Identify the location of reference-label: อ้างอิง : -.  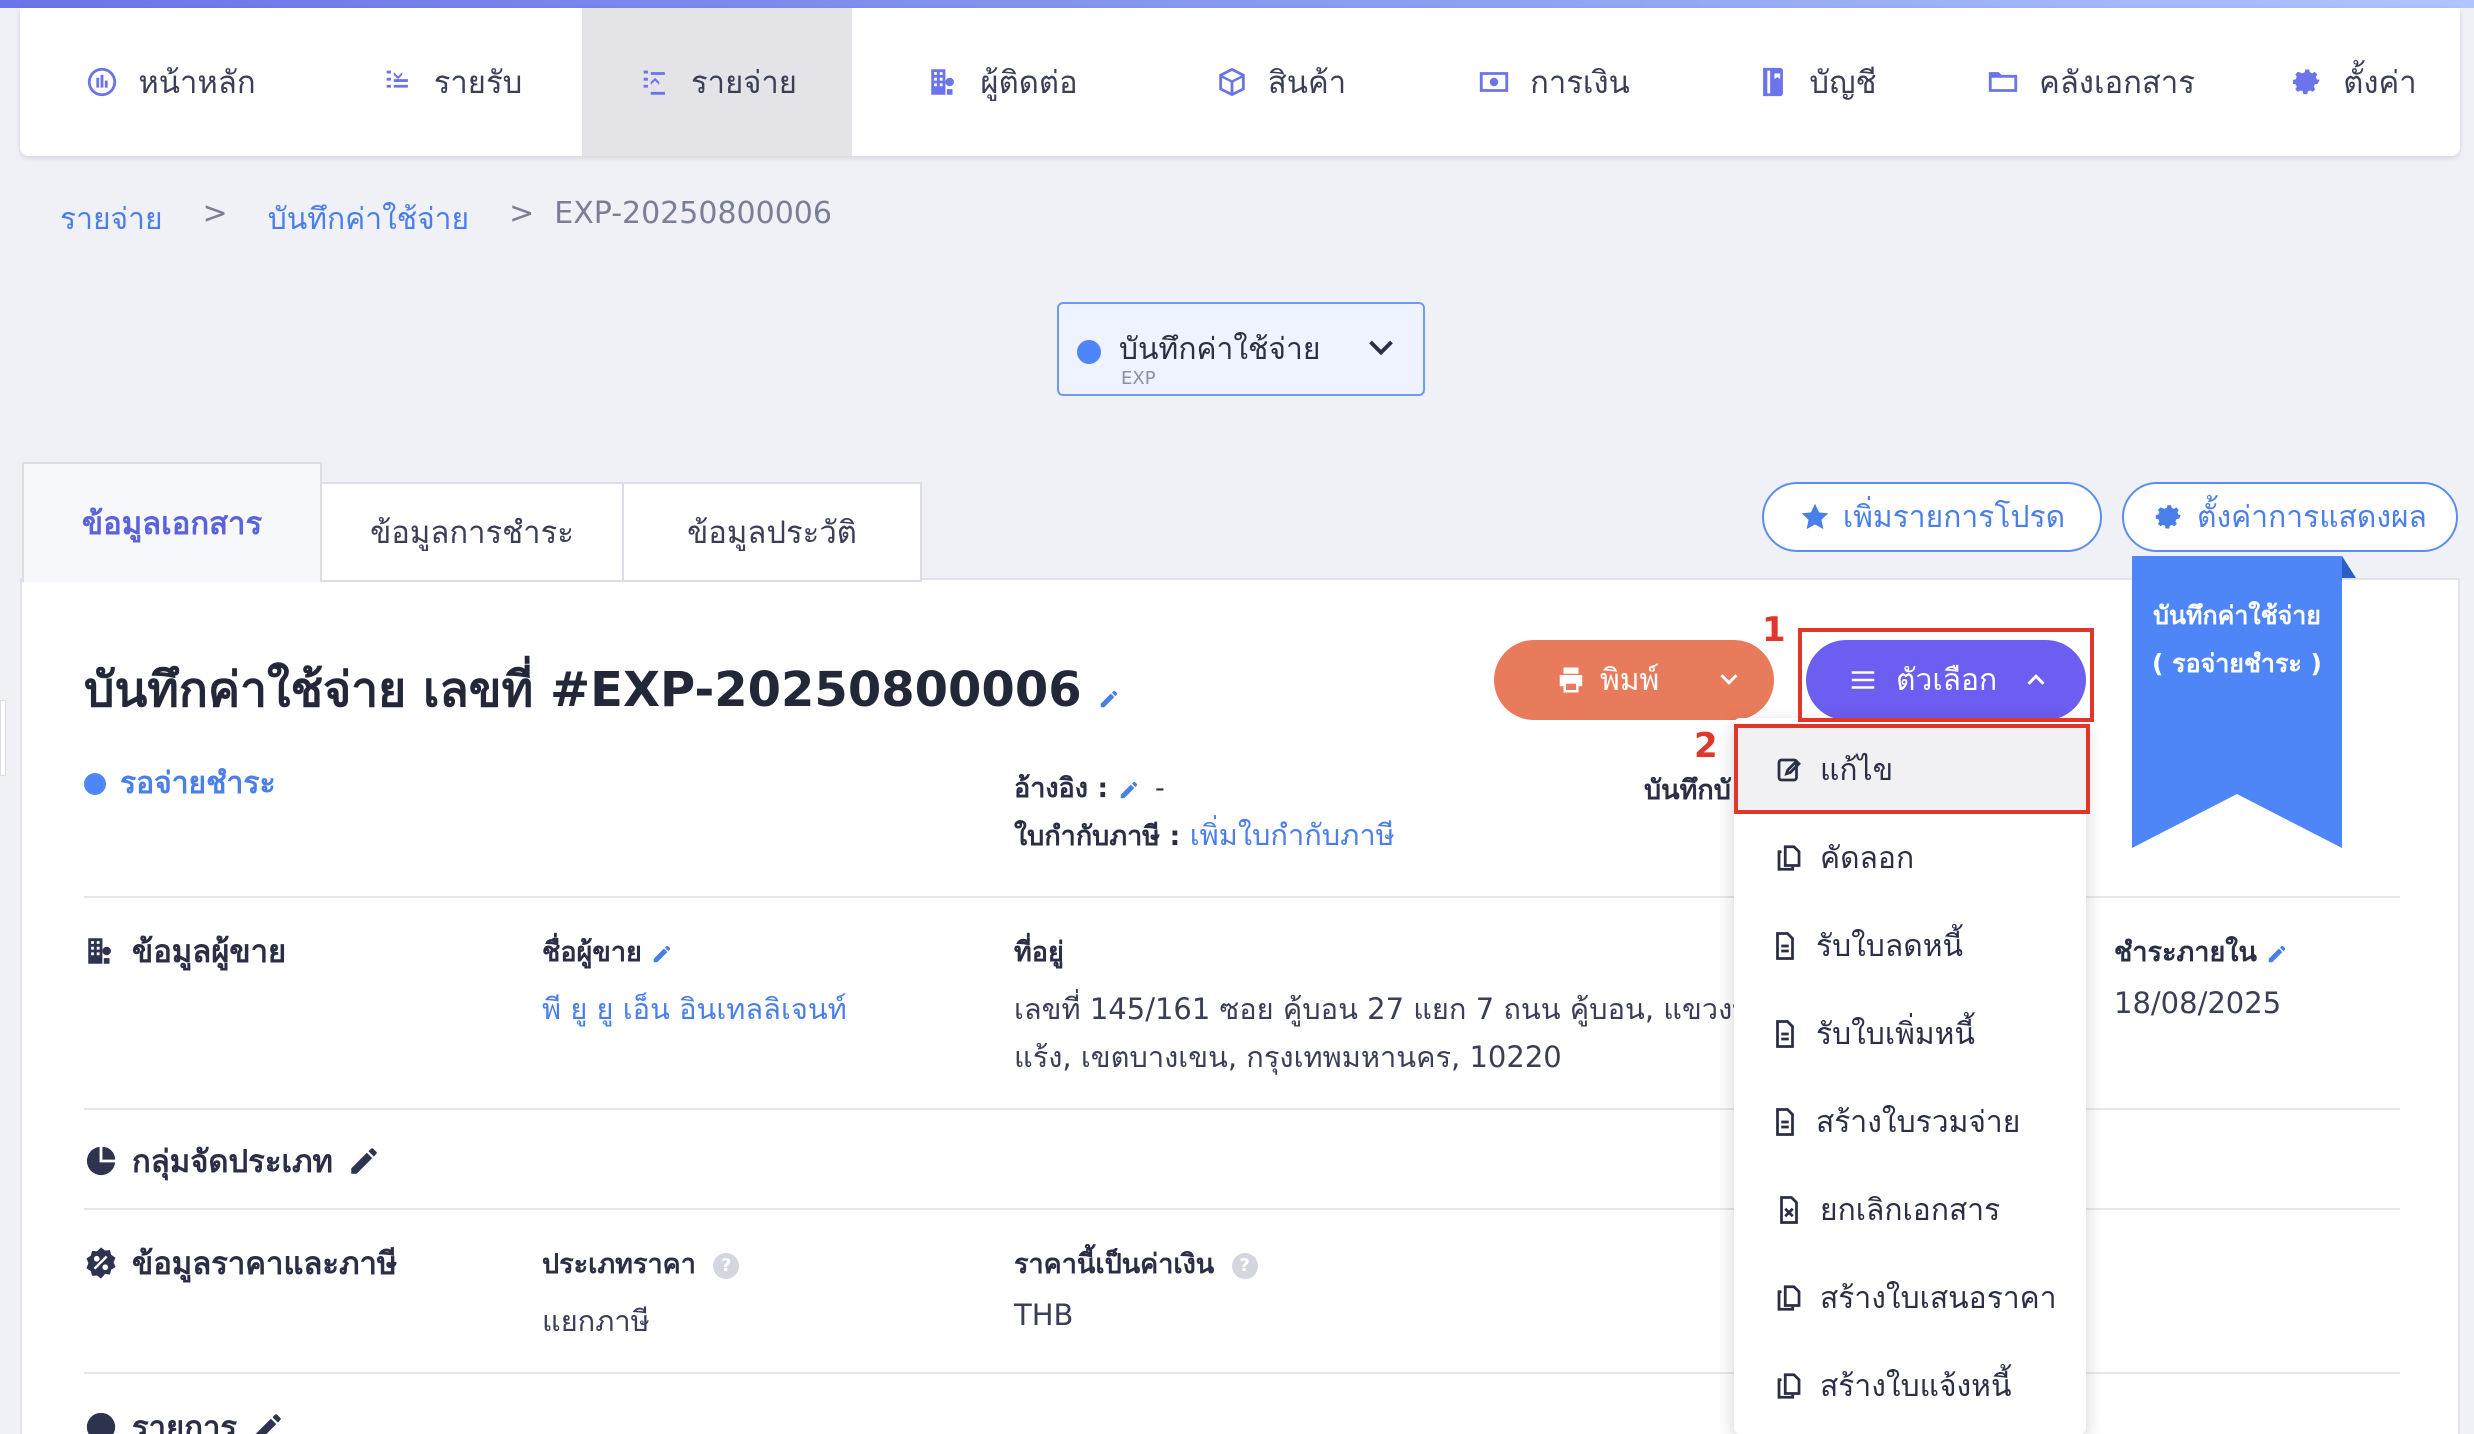
(1089, 787).